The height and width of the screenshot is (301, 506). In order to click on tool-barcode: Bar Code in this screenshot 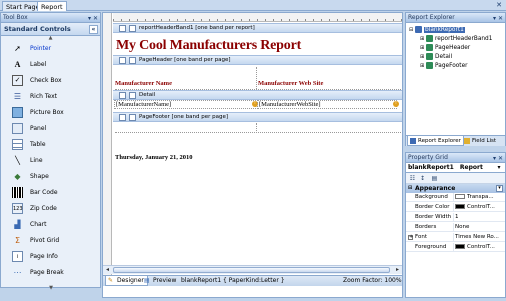, I will do `click(51, 193)`.